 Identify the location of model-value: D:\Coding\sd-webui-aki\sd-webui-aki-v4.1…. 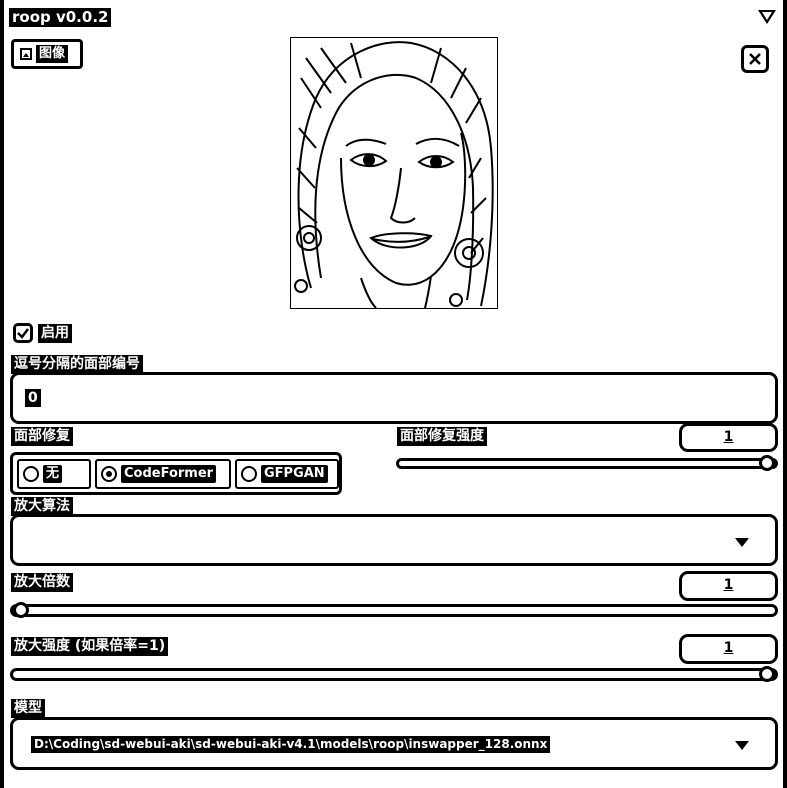
(291, 744).